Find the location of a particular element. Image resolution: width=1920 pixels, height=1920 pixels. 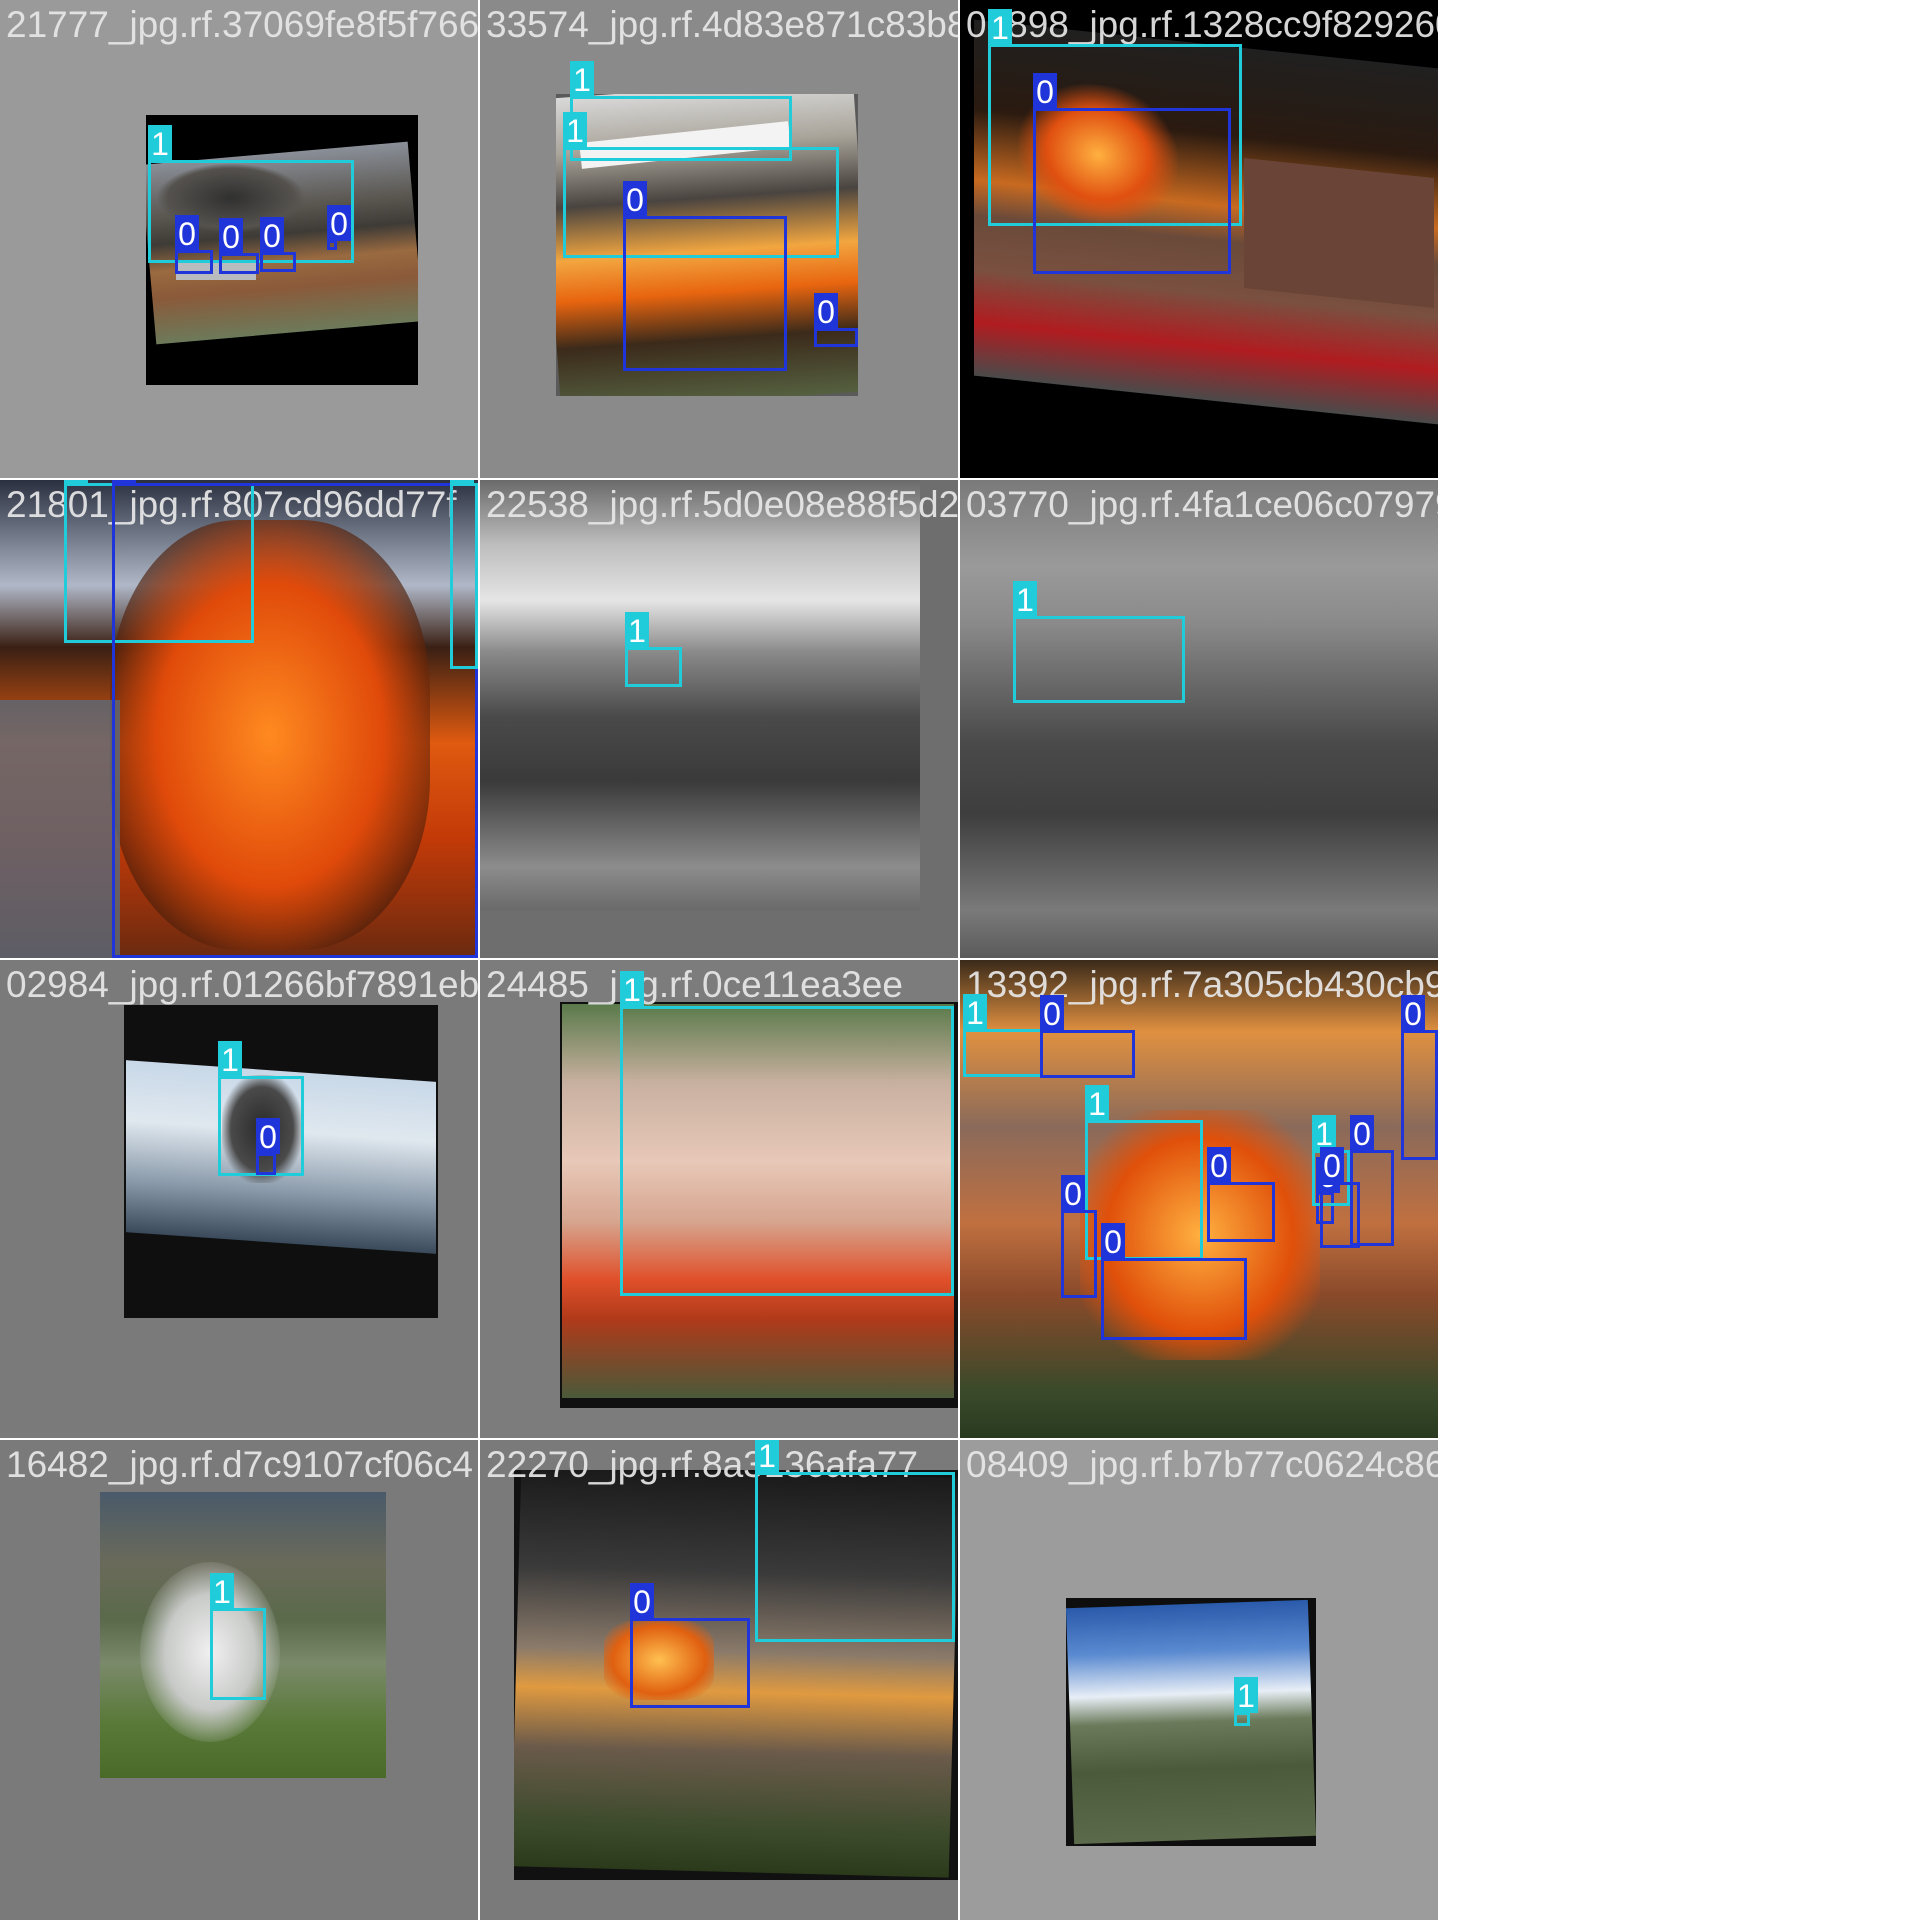

mosaic-tile-8: 24485_jpg.rf.0ce11ea3ee 1 is located at coordinates (719, 1199).